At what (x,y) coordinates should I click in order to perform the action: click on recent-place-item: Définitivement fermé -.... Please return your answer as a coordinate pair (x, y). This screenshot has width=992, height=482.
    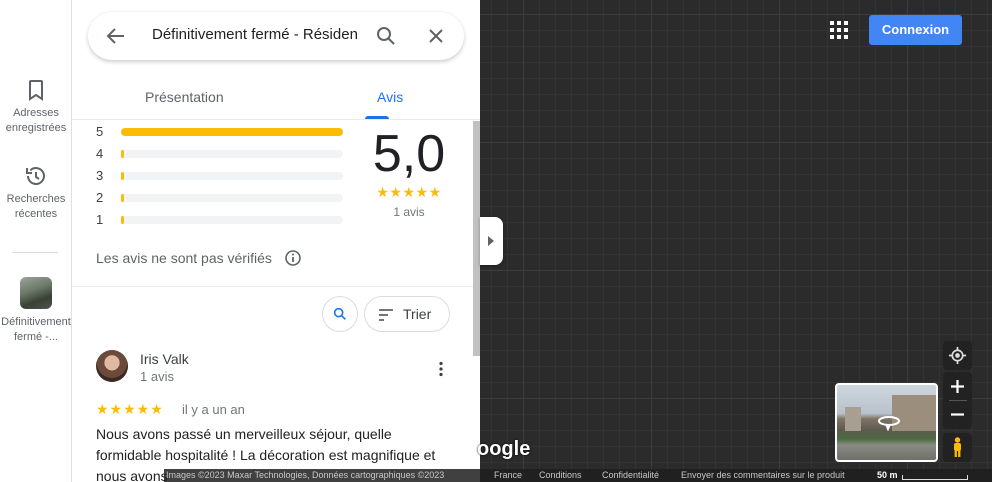
    Looking at the image, I should click on (36, 311).